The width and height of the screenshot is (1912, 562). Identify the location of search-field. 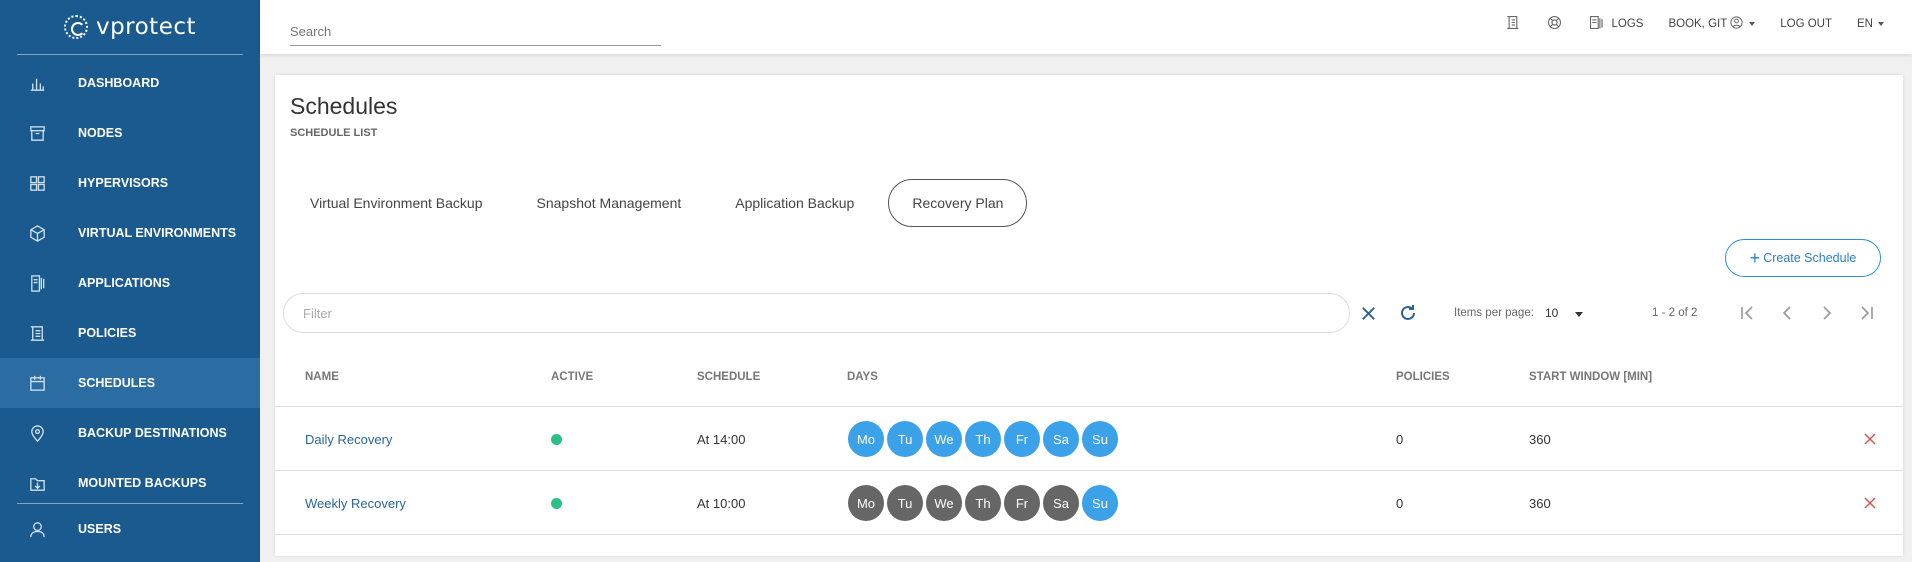
(475, 32).